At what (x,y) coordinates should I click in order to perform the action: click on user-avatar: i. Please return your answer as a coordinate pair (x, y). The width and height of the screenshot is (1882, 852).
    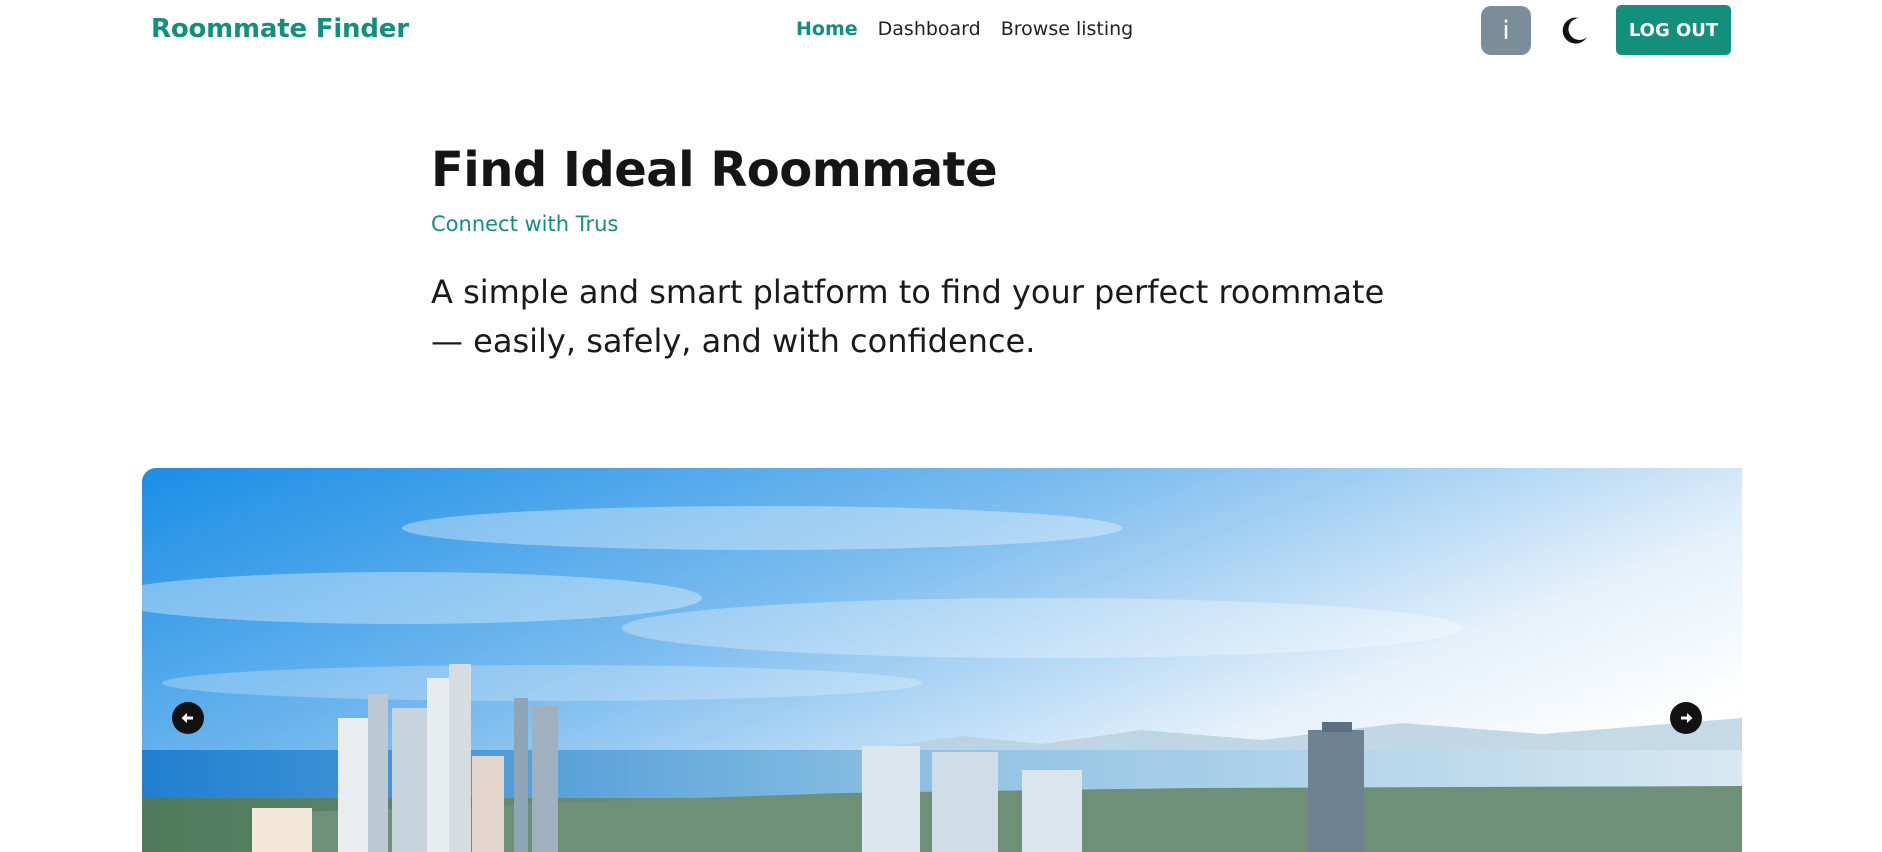
    Looking at the image, I should click on (1506, 30).